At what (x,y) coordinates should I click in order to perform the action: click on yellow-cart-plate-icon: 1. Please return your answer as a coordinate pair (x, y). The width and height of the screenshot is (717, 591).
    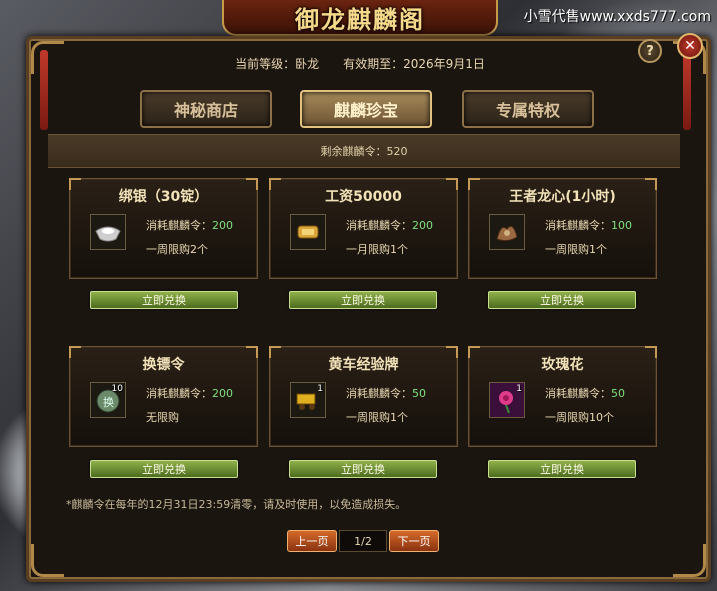
    Looking at the image, I should click on (308, 400).